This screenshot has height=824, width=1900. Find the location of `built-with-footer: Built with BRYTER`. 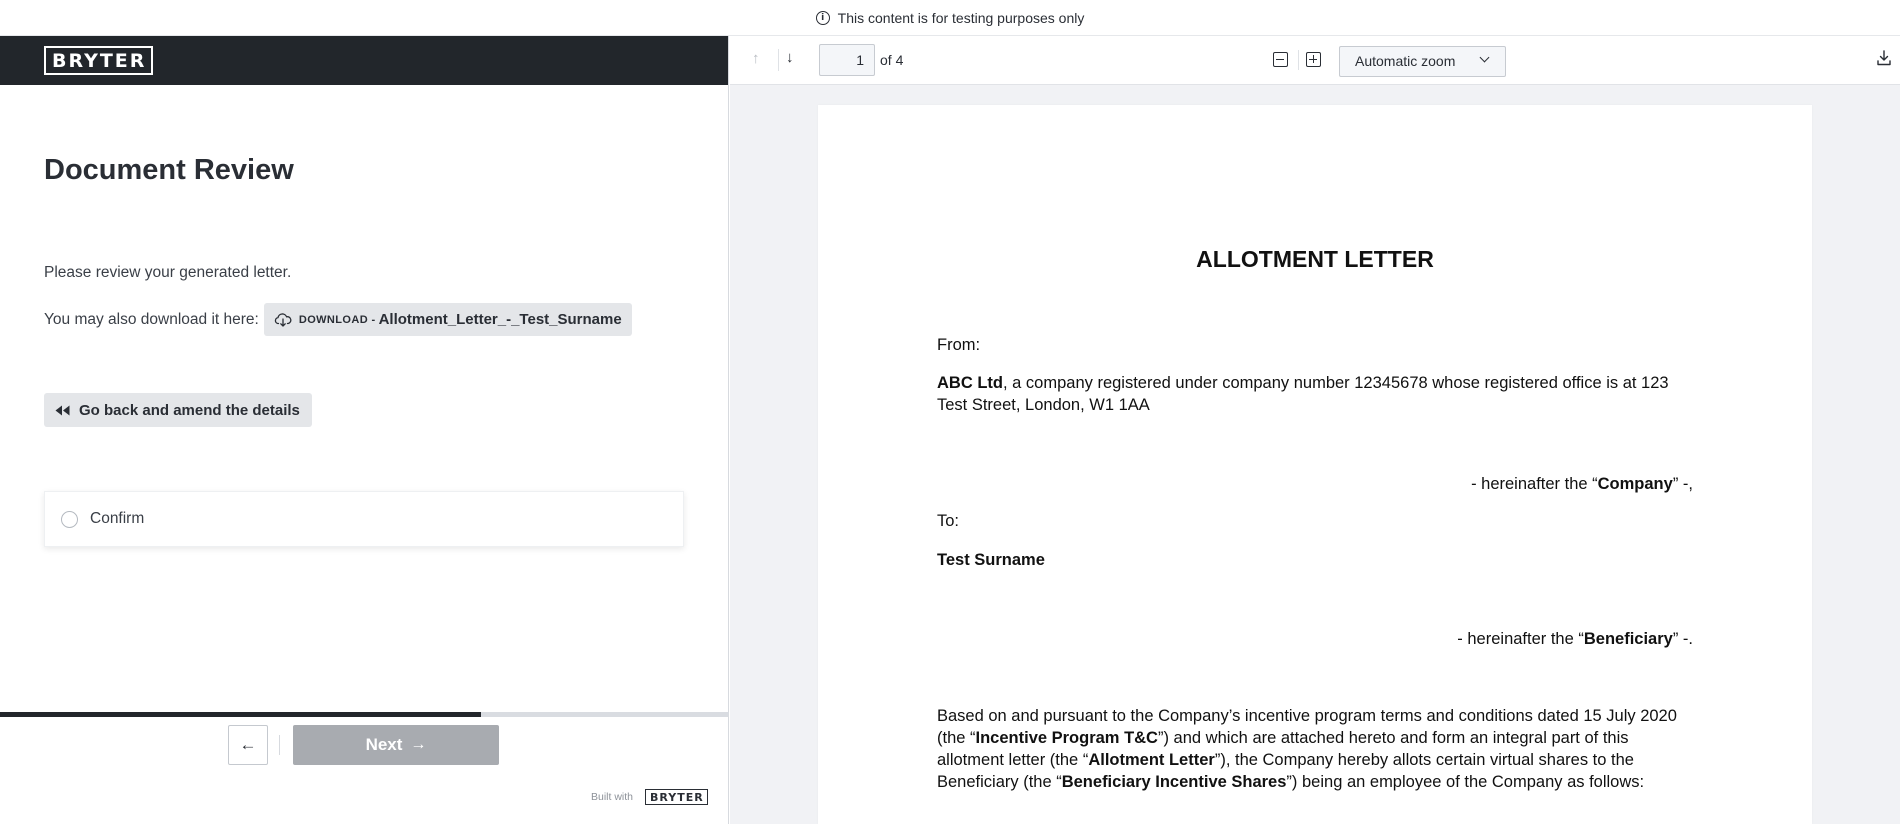

built-with-footer: Built with BRYTER is located at coordinates (649, 797).